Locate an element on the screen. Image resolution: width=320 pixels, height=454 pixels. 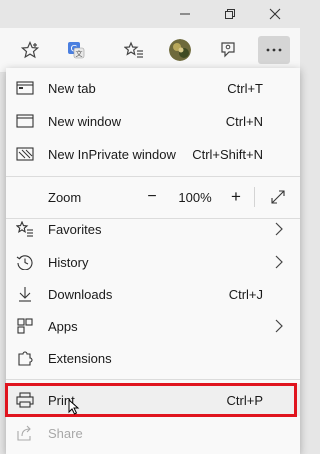
menu-item-label: History is located at coordinates (68, 262).